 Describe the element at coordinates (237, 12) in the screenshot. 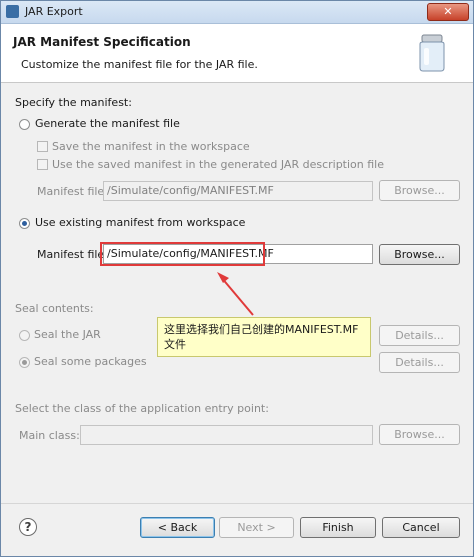

I see `title-bar: JAR Export ✕` at that location.